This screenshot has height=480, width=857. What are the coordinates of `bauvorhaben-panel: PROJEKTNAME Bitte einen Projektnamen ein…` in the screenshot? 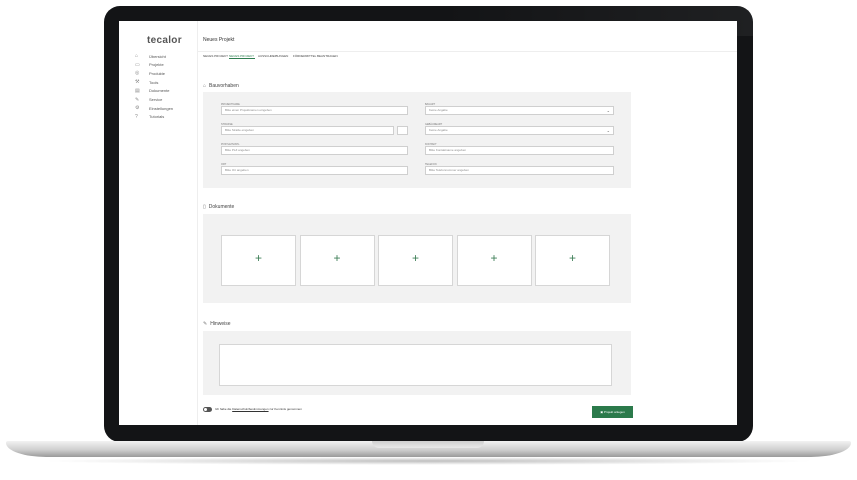 It's located at (417, 140).